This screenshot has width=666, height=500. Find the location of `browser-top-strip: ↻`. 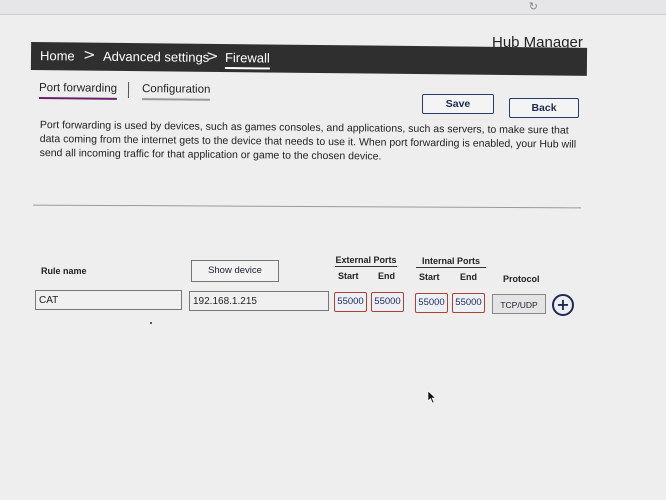

browser-top-strip: ↻ is located at coordinates (333, 7).